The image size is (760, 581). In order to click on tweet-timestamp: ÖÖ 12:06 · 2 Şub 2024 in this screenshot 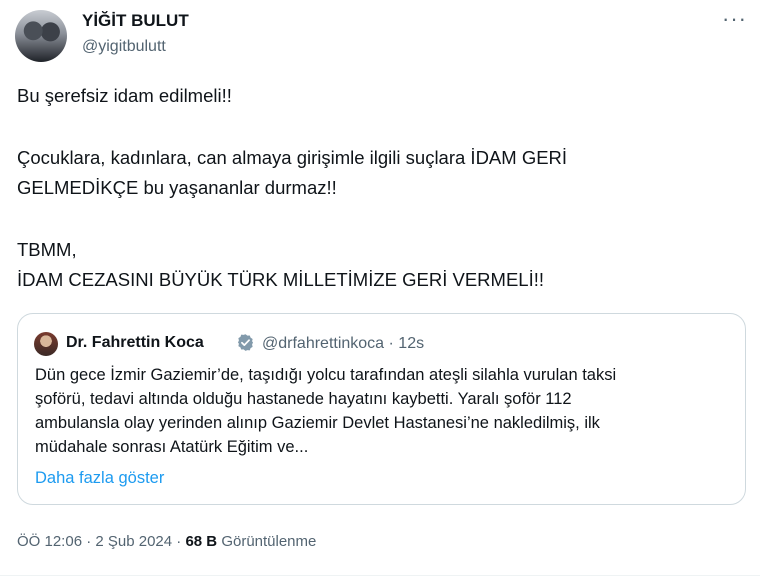, I will do `click(94, 541)`.